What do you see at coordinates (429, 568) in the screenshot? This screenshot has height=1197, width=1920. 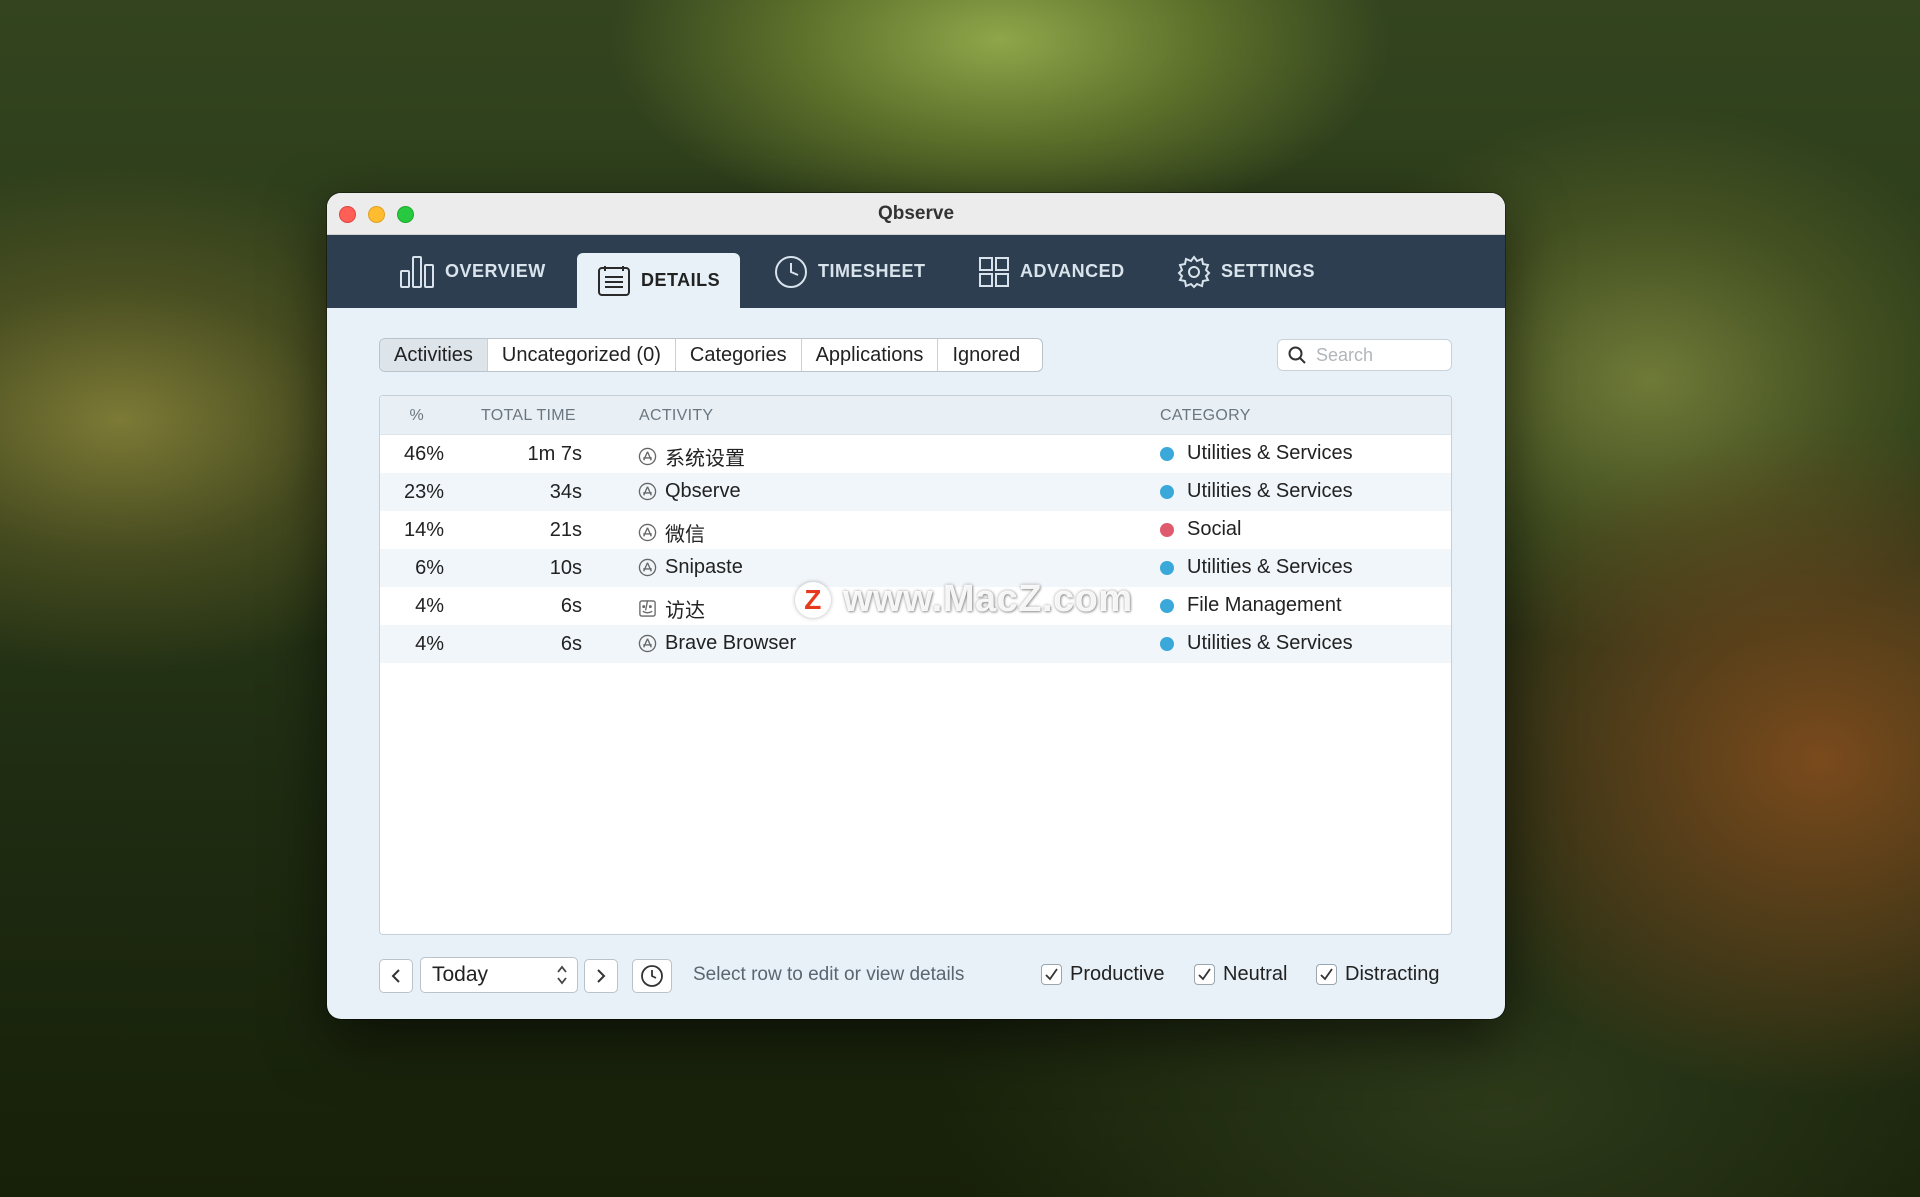 I see `row-pct: 6%` at bounding box center [429, 568].